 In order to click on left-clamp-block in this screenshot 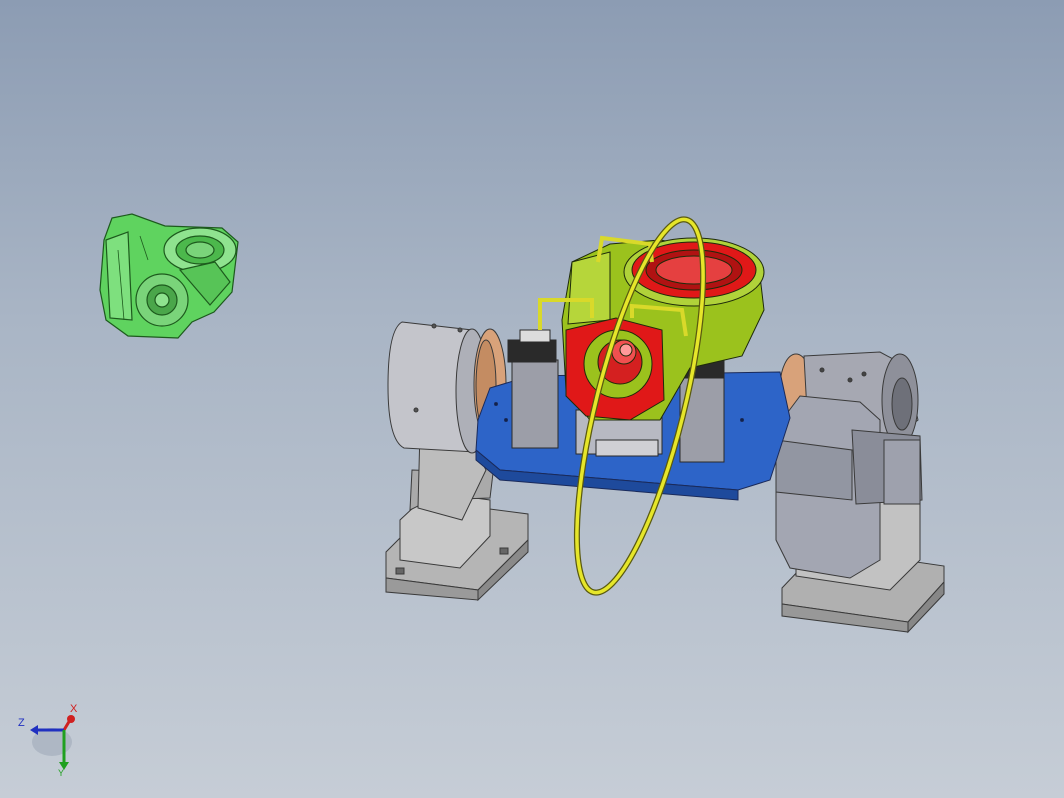, I will do `click(533, 389)`.